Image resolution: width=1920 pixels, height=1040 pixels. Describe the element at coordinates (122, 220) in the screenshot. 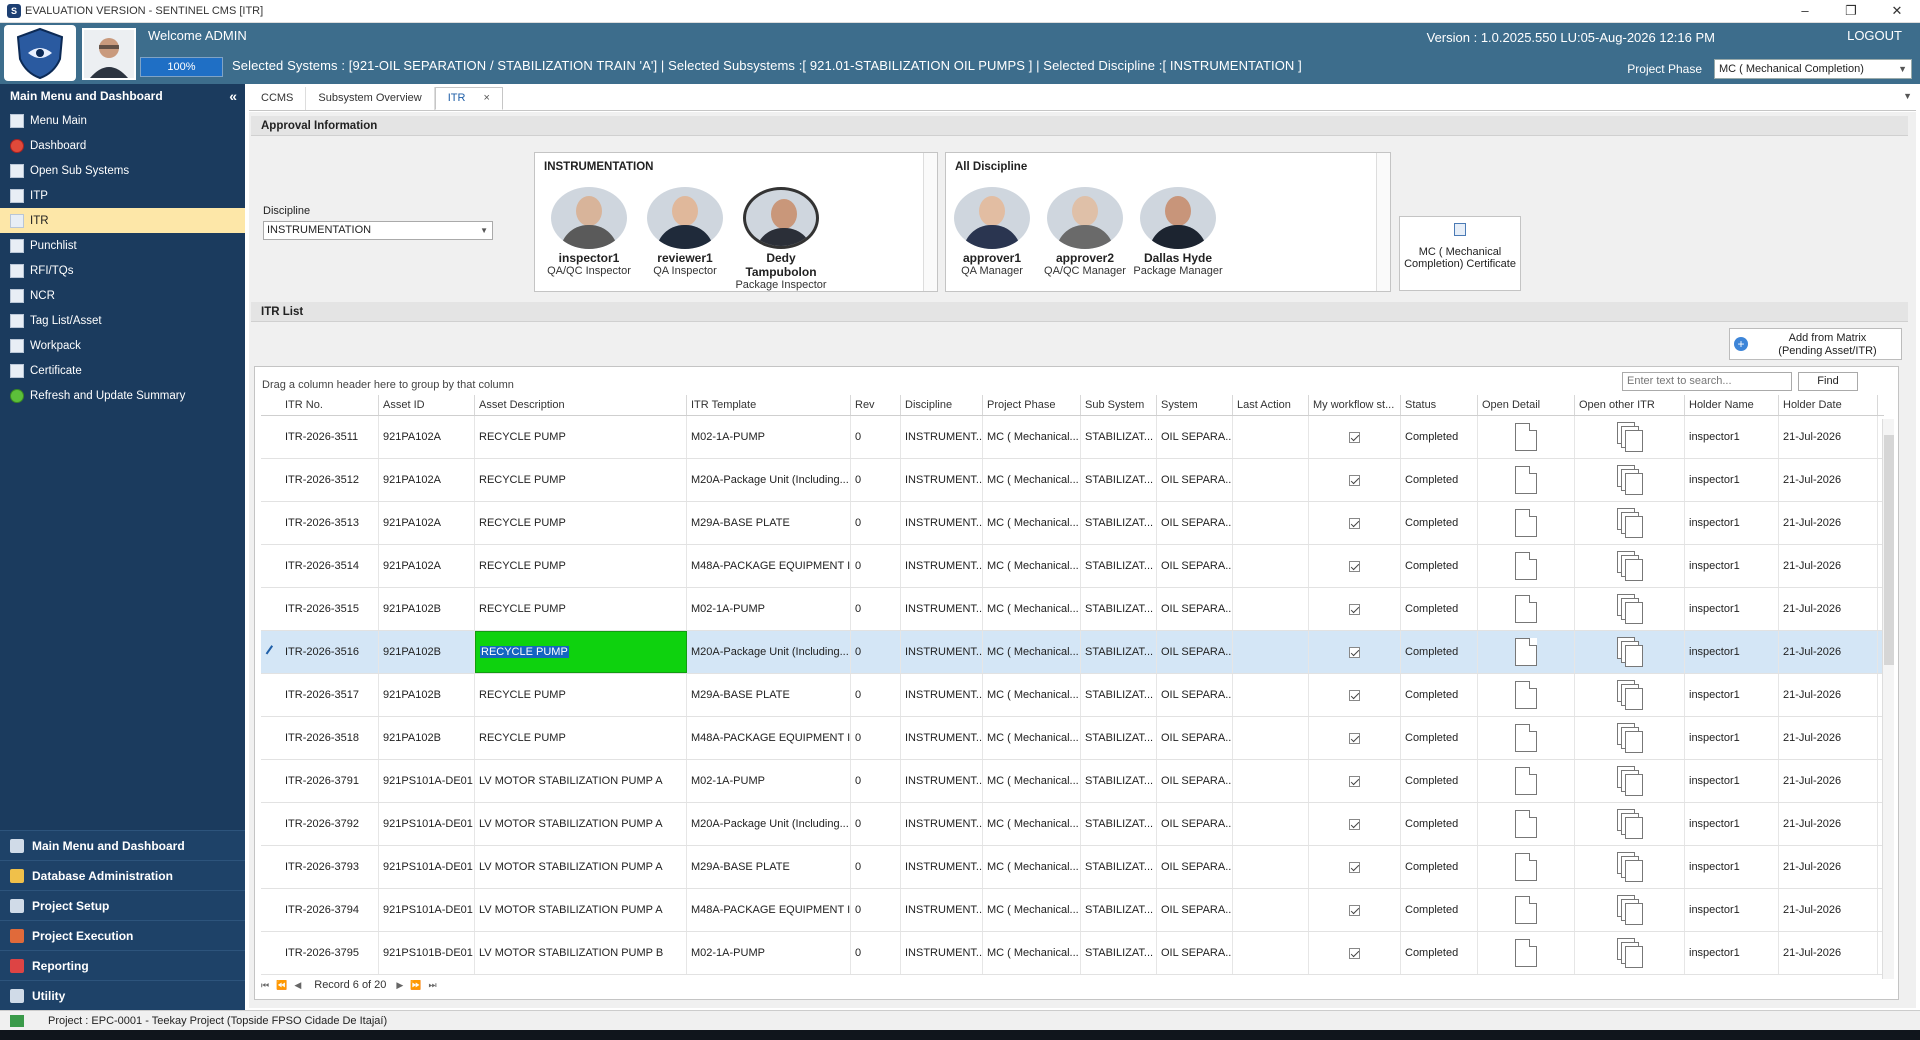

I see `sidebar-item-itr: ITR` at that location.